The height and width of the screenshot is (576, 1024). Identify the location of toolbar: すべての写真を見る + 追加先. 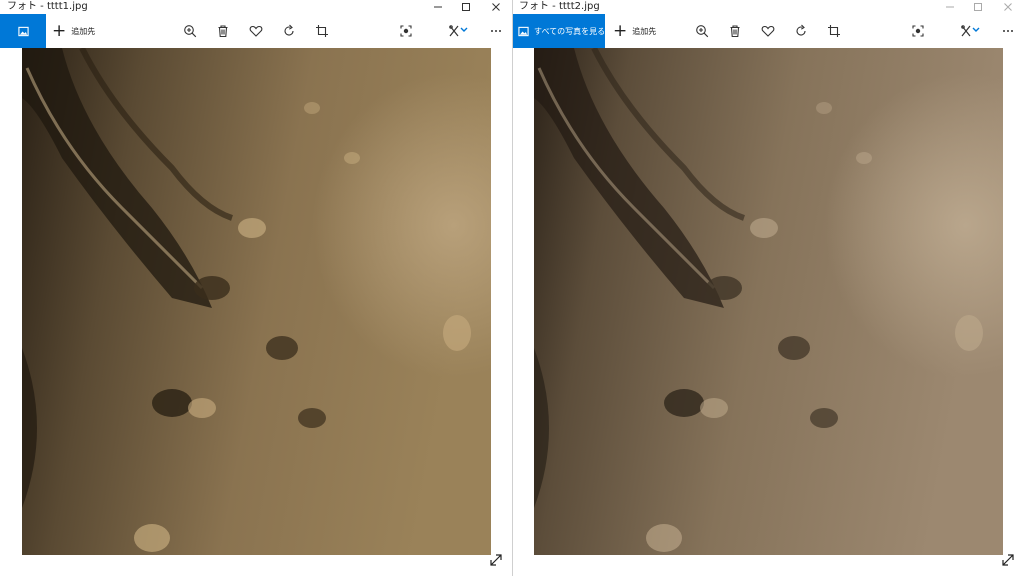
(768, 31).